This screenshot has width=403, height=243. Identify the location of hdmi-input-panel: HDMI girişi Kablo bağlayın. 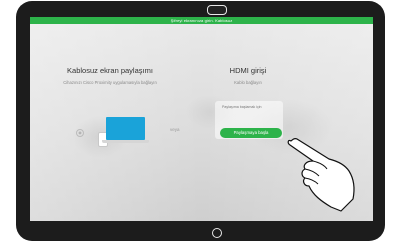
(248, 75).